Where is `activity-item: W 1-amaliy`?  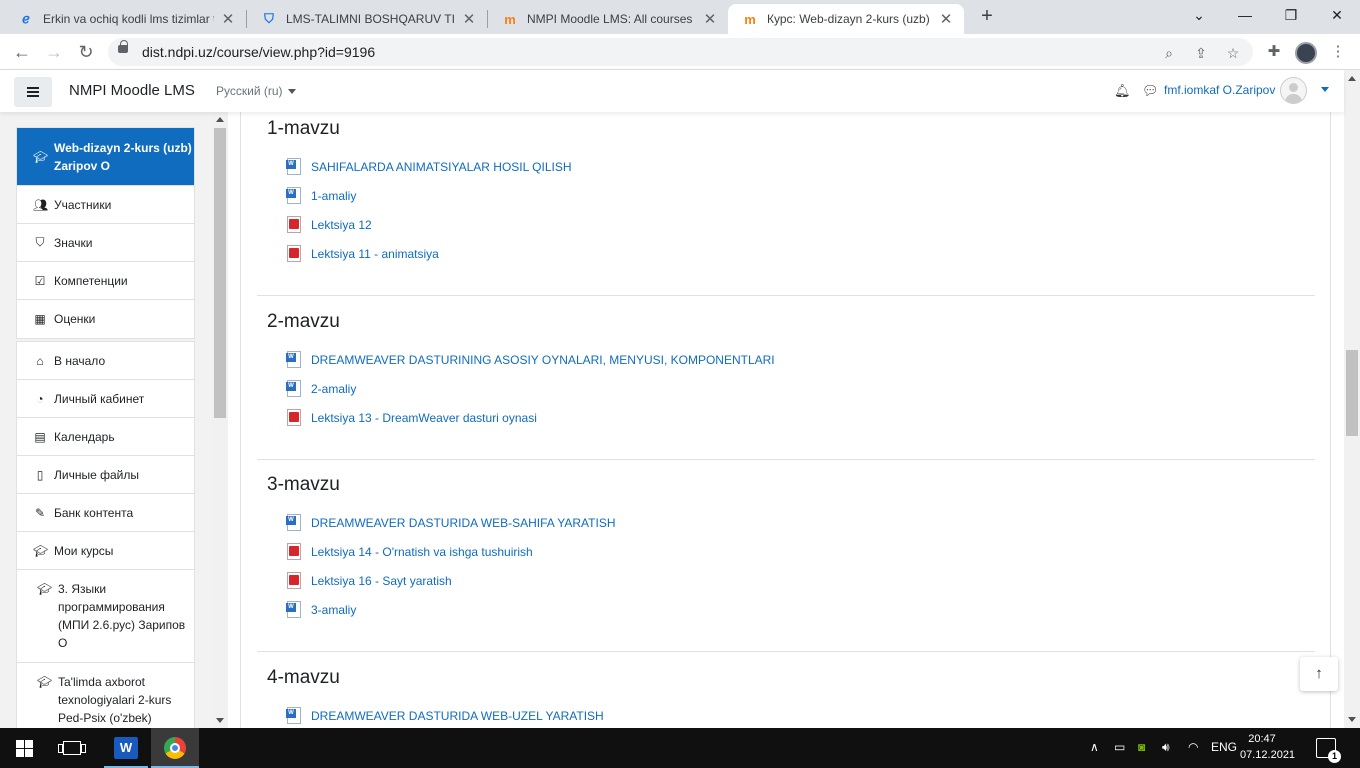 activity-item: W 1-amaliy is located at coordinates (786, 195).